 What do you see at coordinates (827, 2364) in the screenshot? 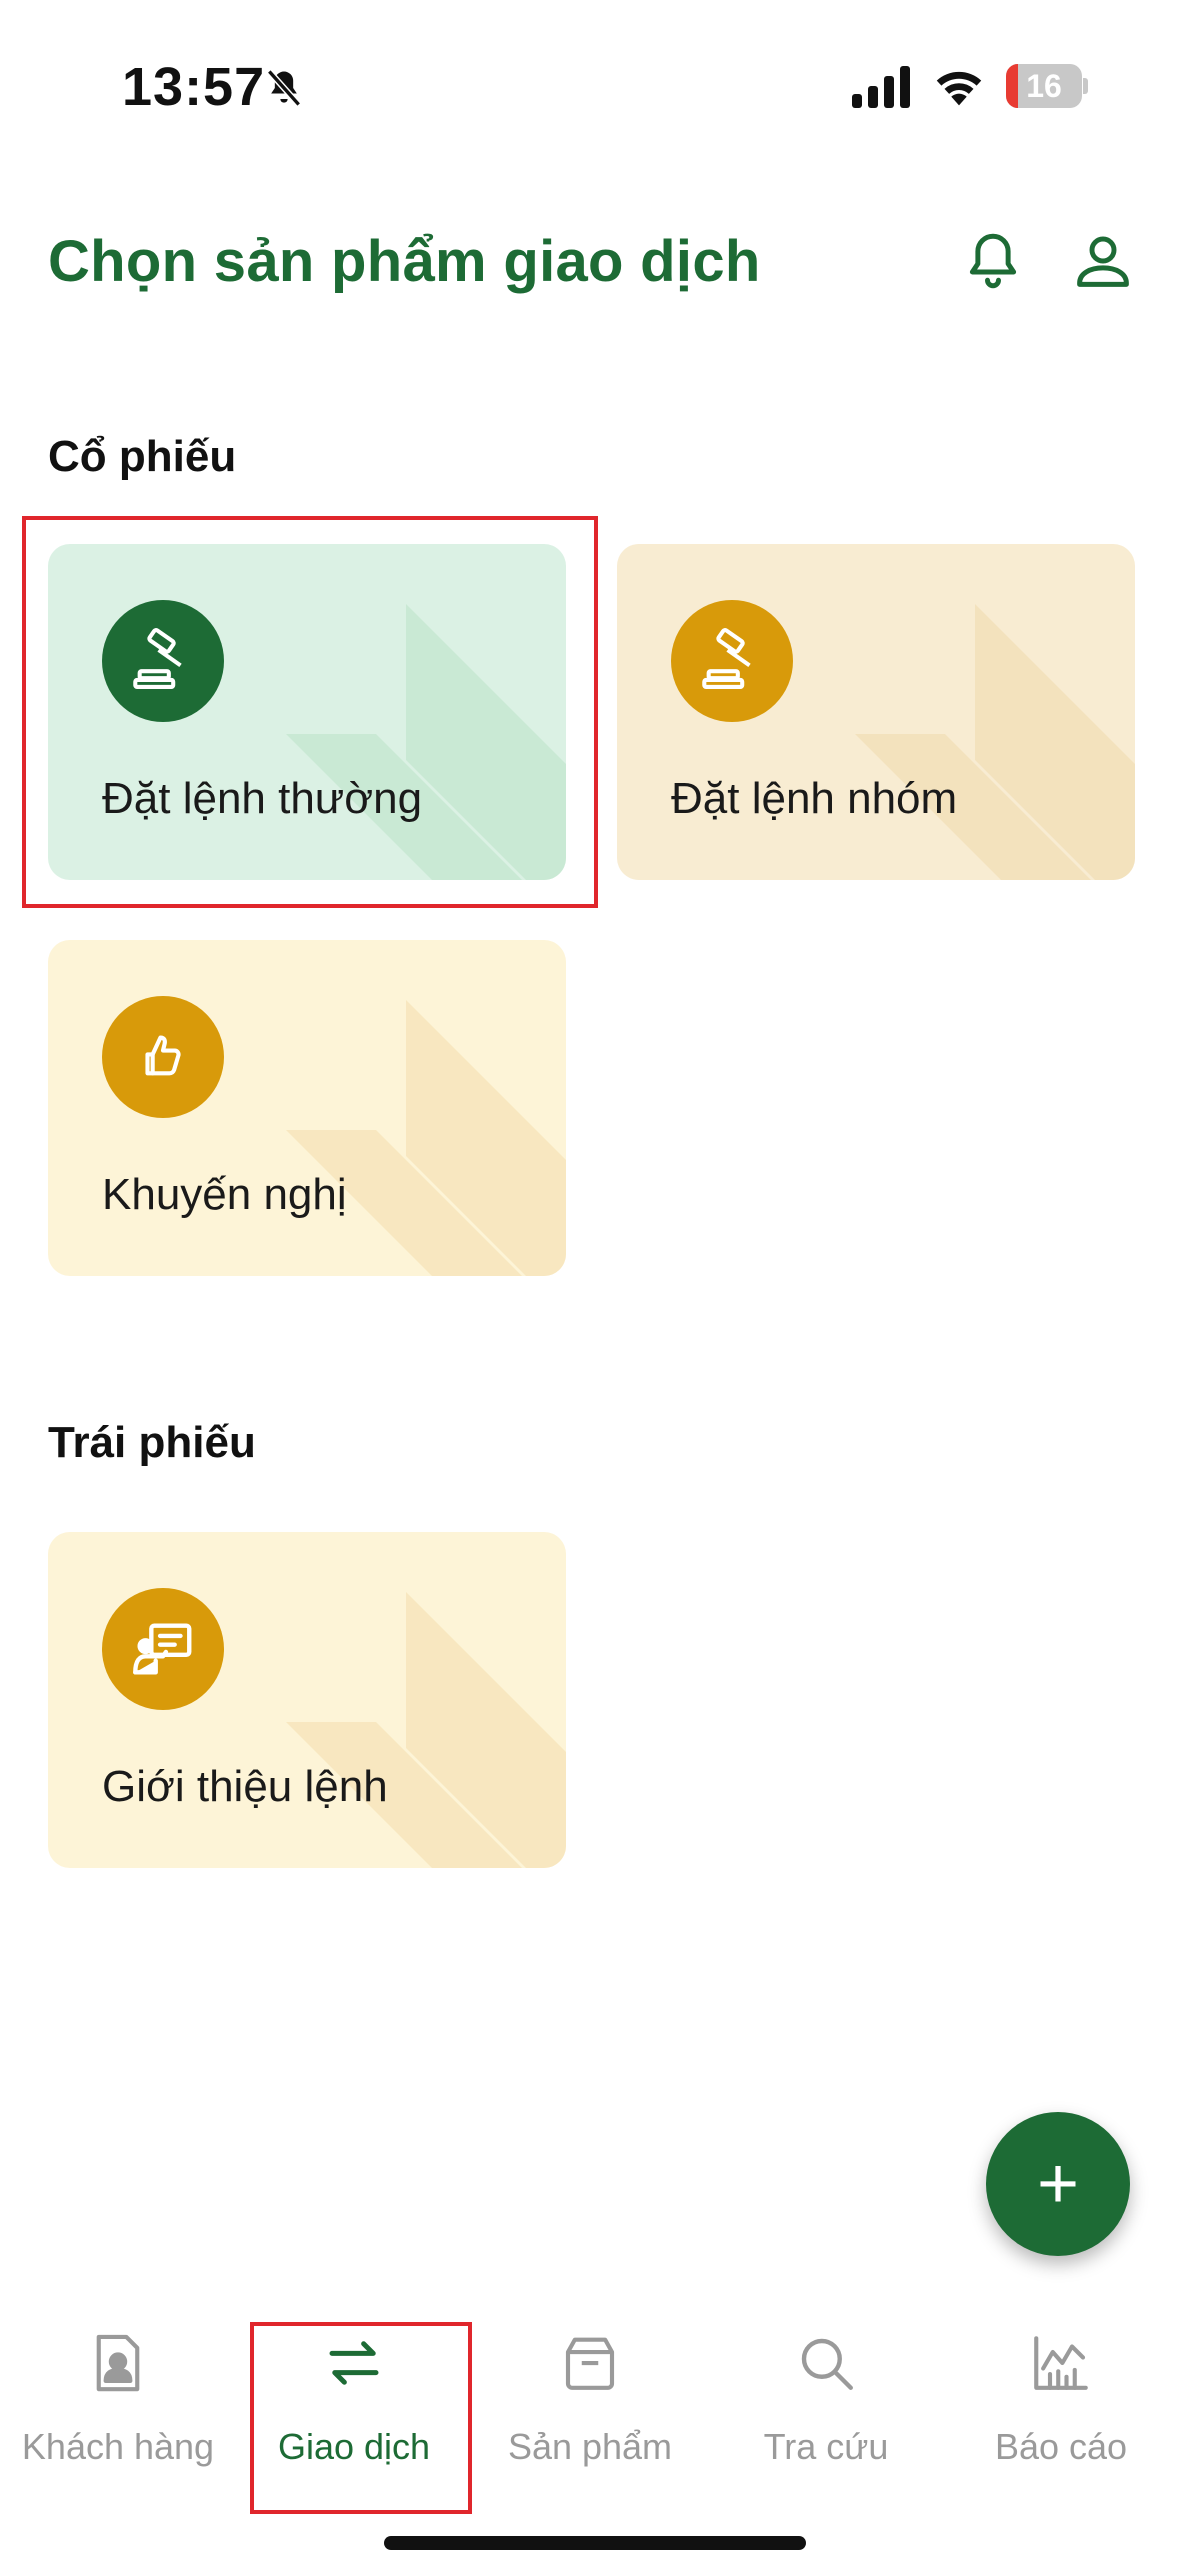
I see `search-icon` at bounding box center [827, 2364].